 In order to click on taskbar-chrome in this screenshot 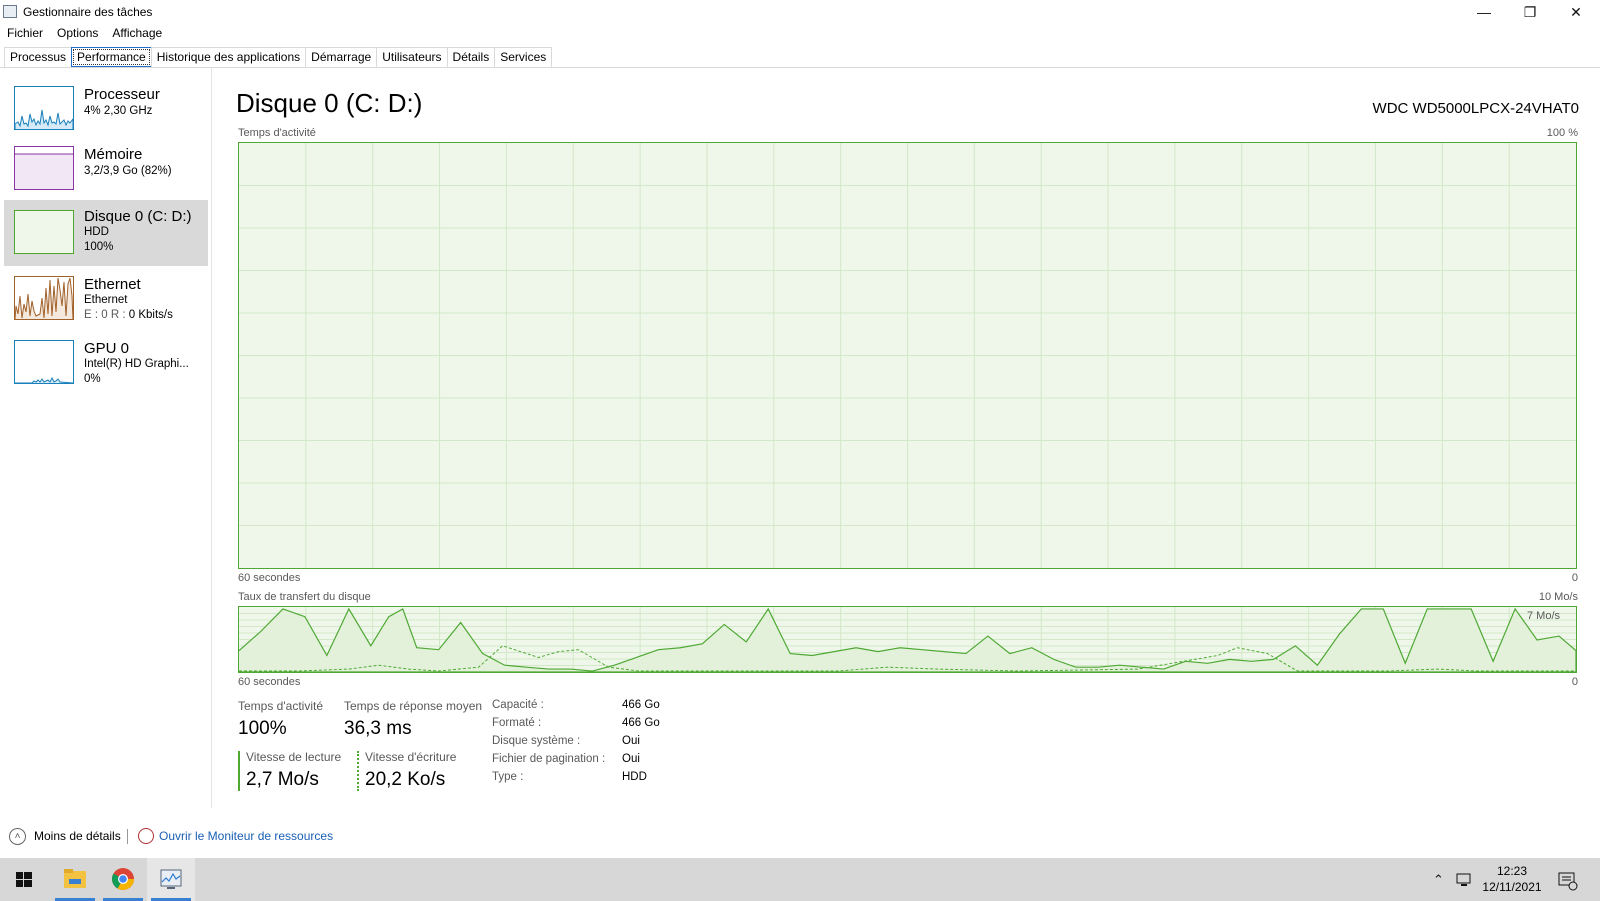, I will do `click(123, 879)`.